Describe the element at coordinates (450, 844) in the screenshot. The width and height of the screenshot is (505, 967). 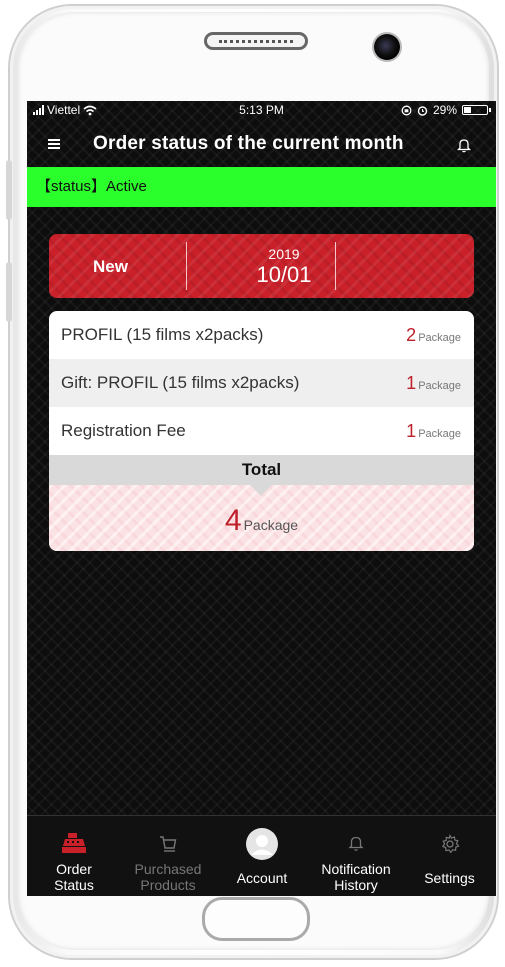
I see `gear-icon` at that location.